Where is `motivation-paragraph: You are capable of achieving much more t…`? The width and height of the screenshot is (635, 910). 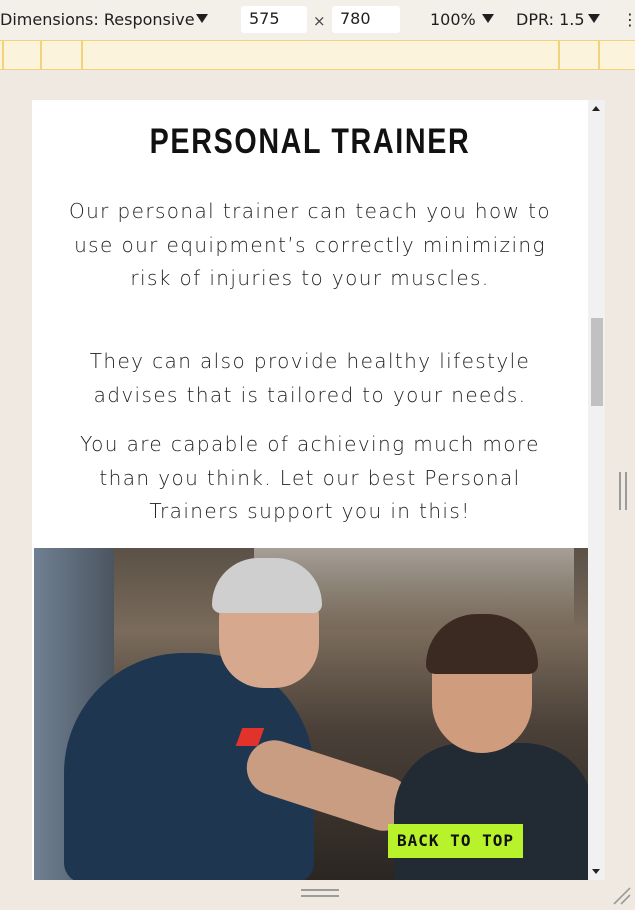 motivation-paragraph: You are capable of achieving much more t… is located at coordinates (310, 477).